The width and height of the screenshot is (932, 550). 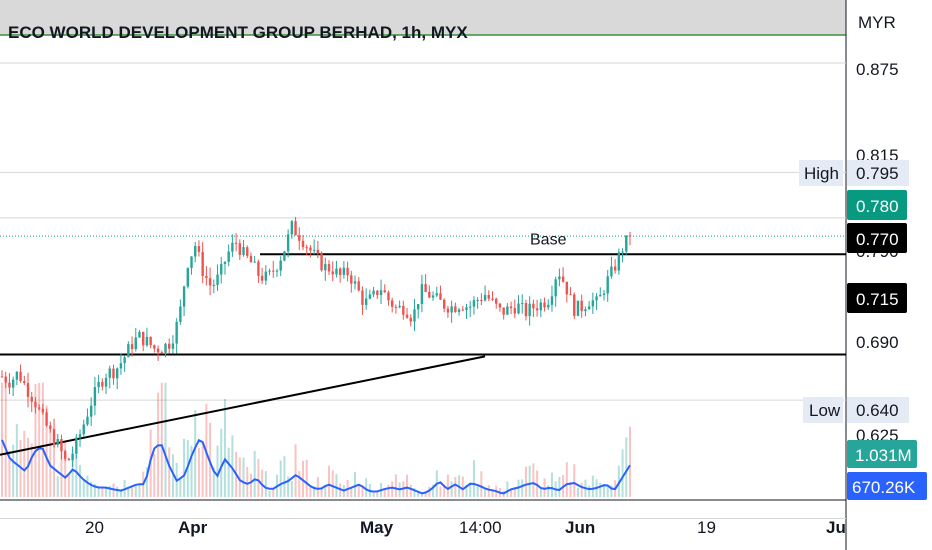 What do you see at coordinates (877, 173) in the screenshot?
I see `high-badge-value: 0.795` at bounding box center [877, 173].